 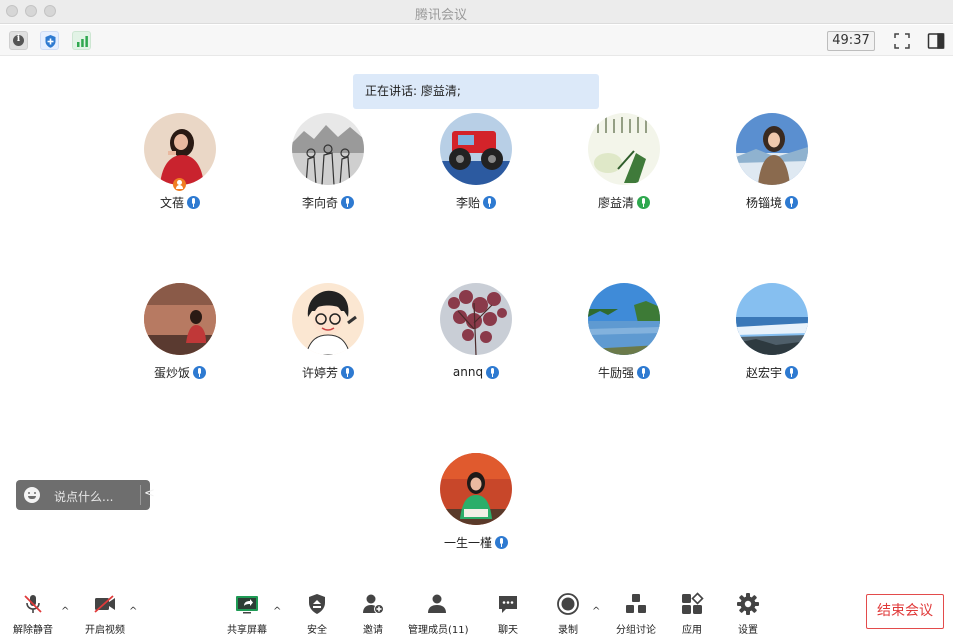 I want to click on end-meeting-button: 结束会议, so click(x=905, y=611).